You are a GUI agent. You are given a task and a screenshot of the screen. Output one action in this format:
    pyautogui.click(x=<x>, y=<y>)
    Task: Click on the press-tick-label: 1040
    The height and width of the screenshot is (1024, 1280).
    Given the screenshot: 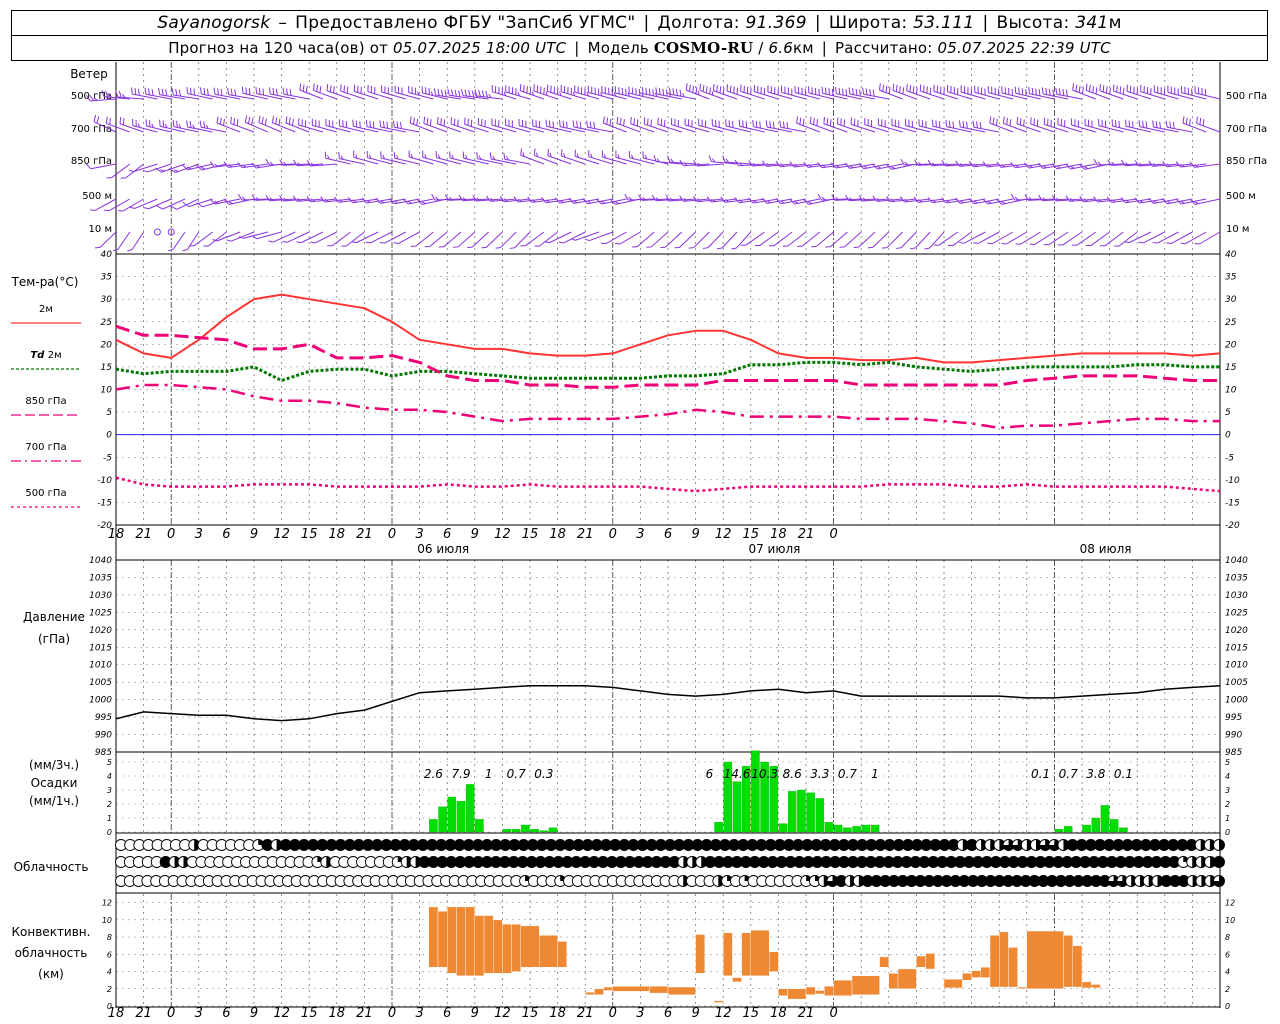 What is the action you would take?
    pyautogui.click(x=1236, y=561)
    